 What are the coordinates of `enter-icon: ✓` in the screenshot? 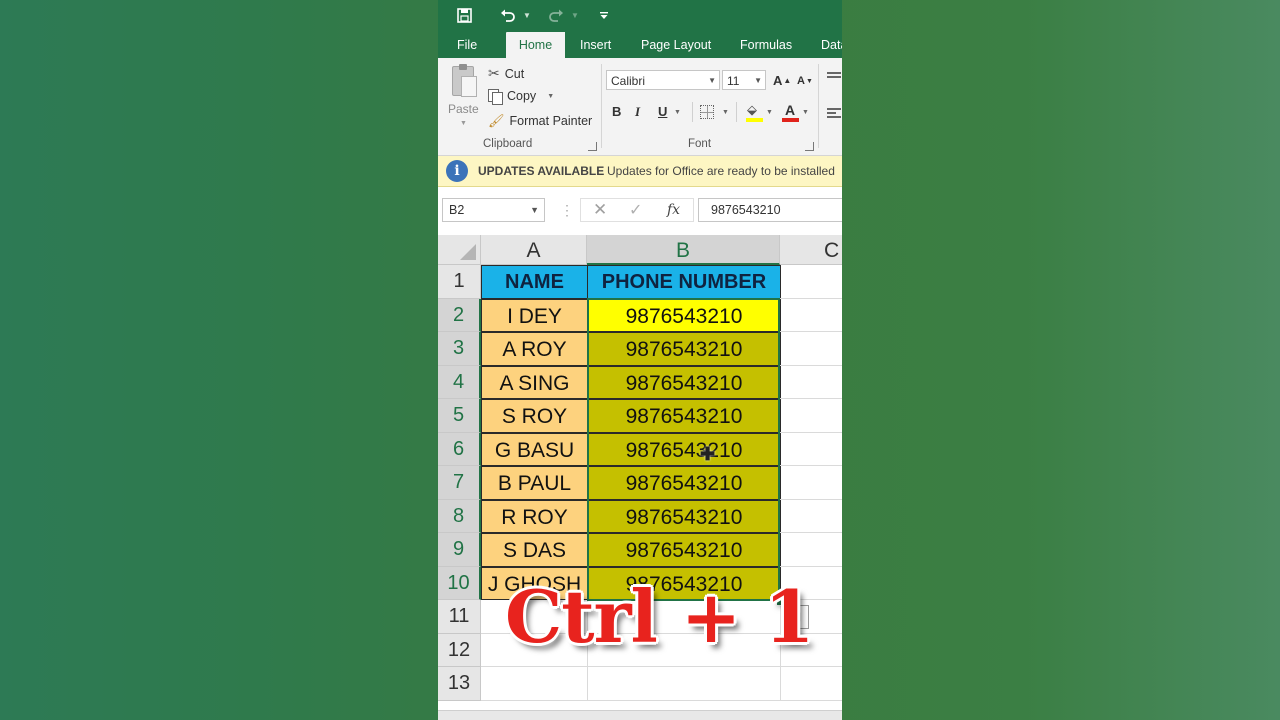 It's located at (635, 210).